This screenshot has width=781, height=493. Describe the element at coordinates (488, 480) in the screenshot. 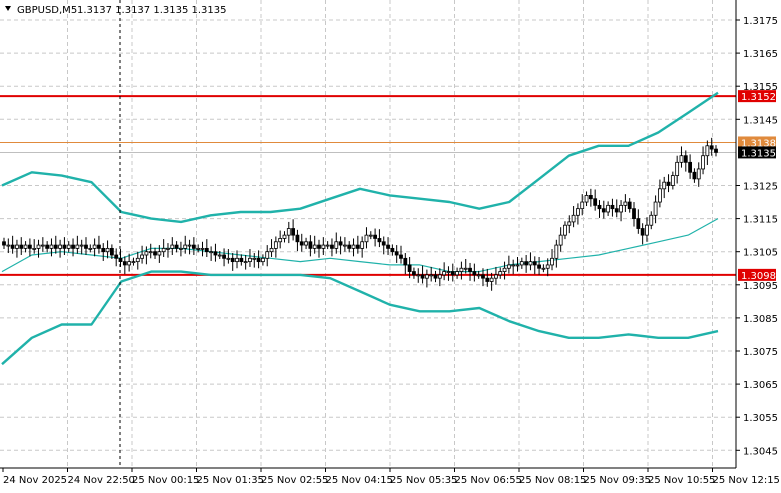

I see `x-tick-label: 25 Nov 06:55` at that location.